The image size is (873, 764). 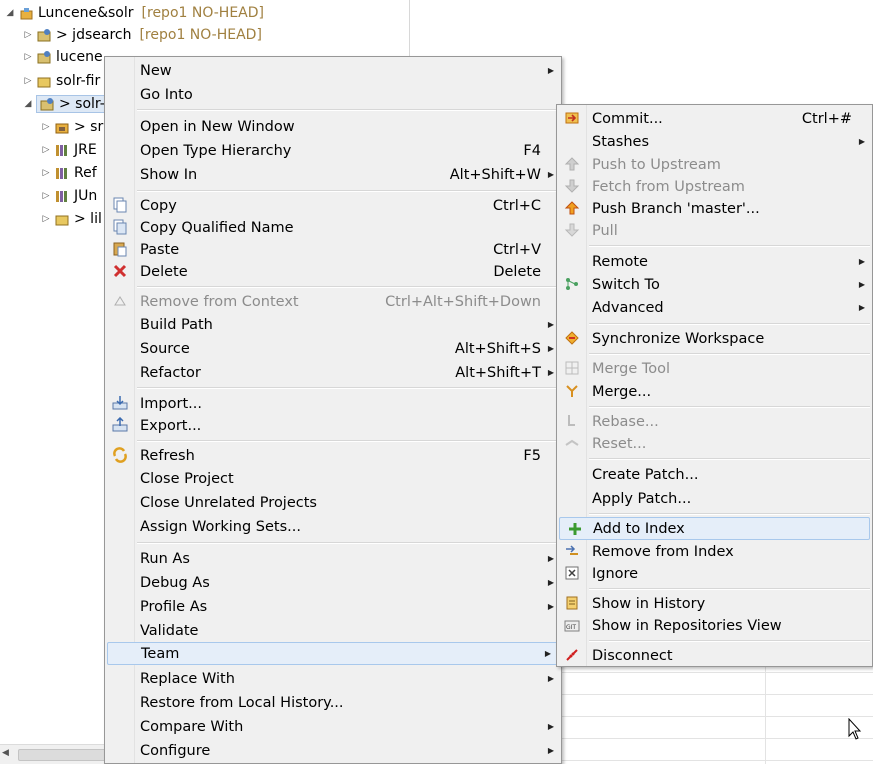 What do you see at coordinates (333, 606) in the screenshot?
I see `menu-item-profile-as: Profile As ▶` at bounding box center [333, 606].